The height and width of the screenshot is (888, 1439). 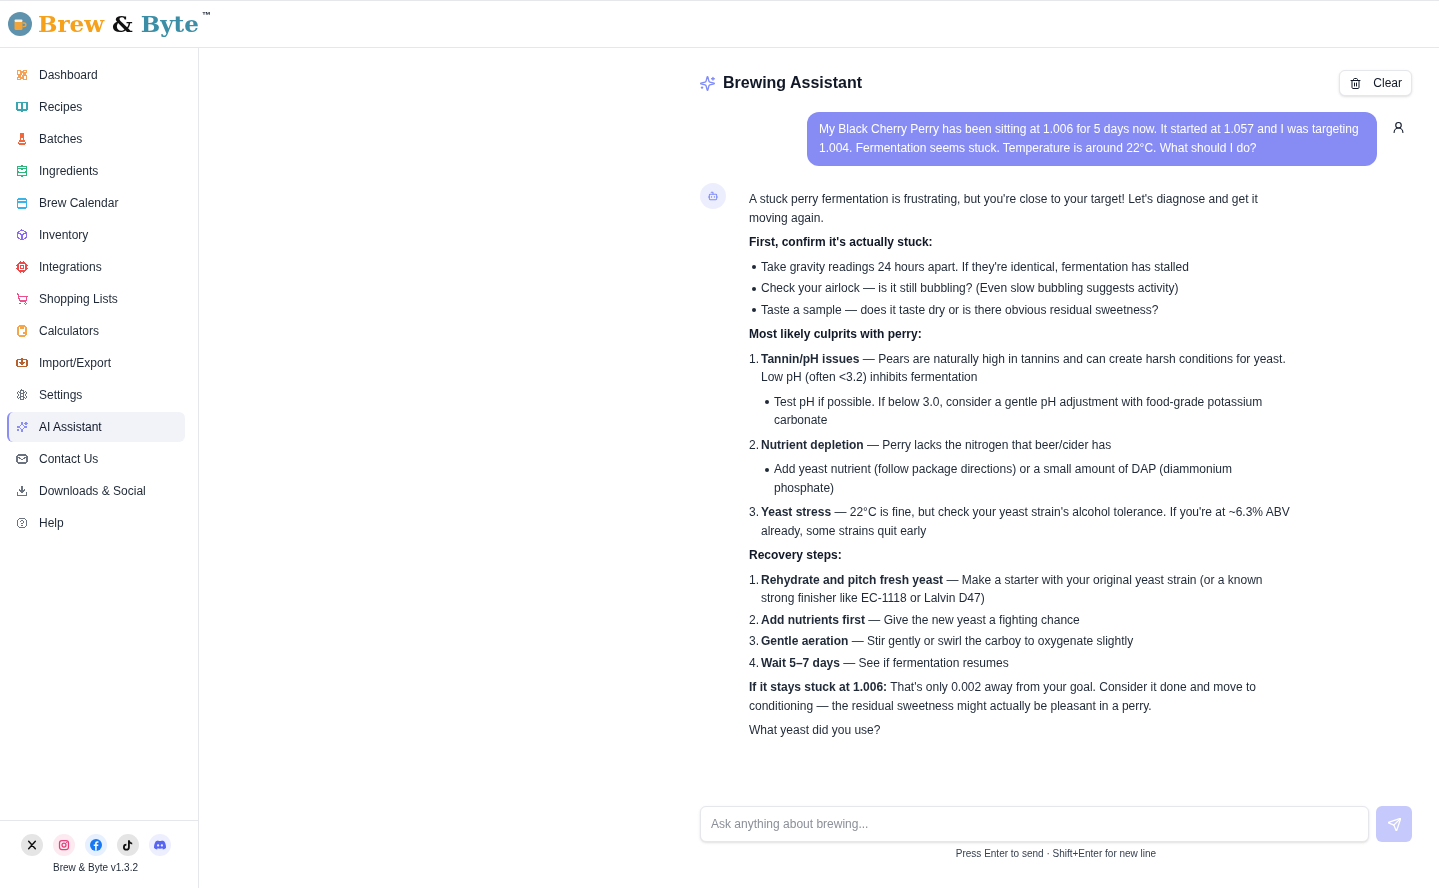 I want to click on list-item-text: Nutrient depletion — Perry lacks the nitrogen that beer/cider has, so click(x=937, y=445).